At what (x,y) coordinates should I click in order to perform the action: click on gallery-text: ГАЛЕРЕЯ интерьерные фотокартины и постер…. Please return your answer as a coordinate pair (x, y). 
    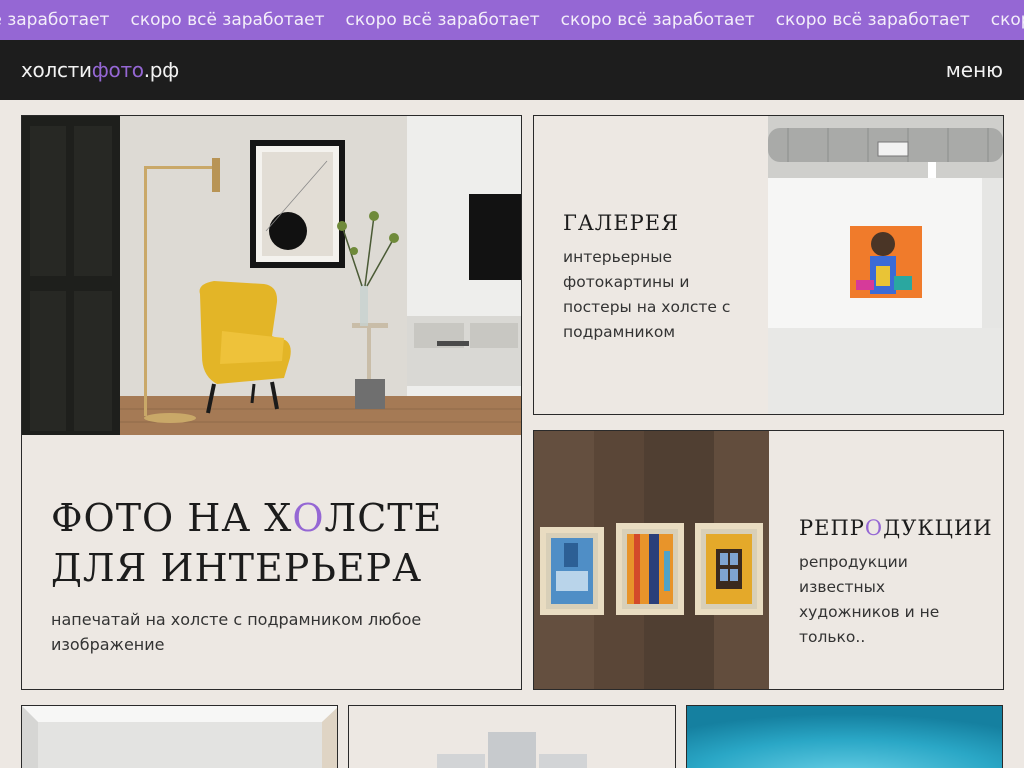
    Looking at the image, I should click on (658, 278).